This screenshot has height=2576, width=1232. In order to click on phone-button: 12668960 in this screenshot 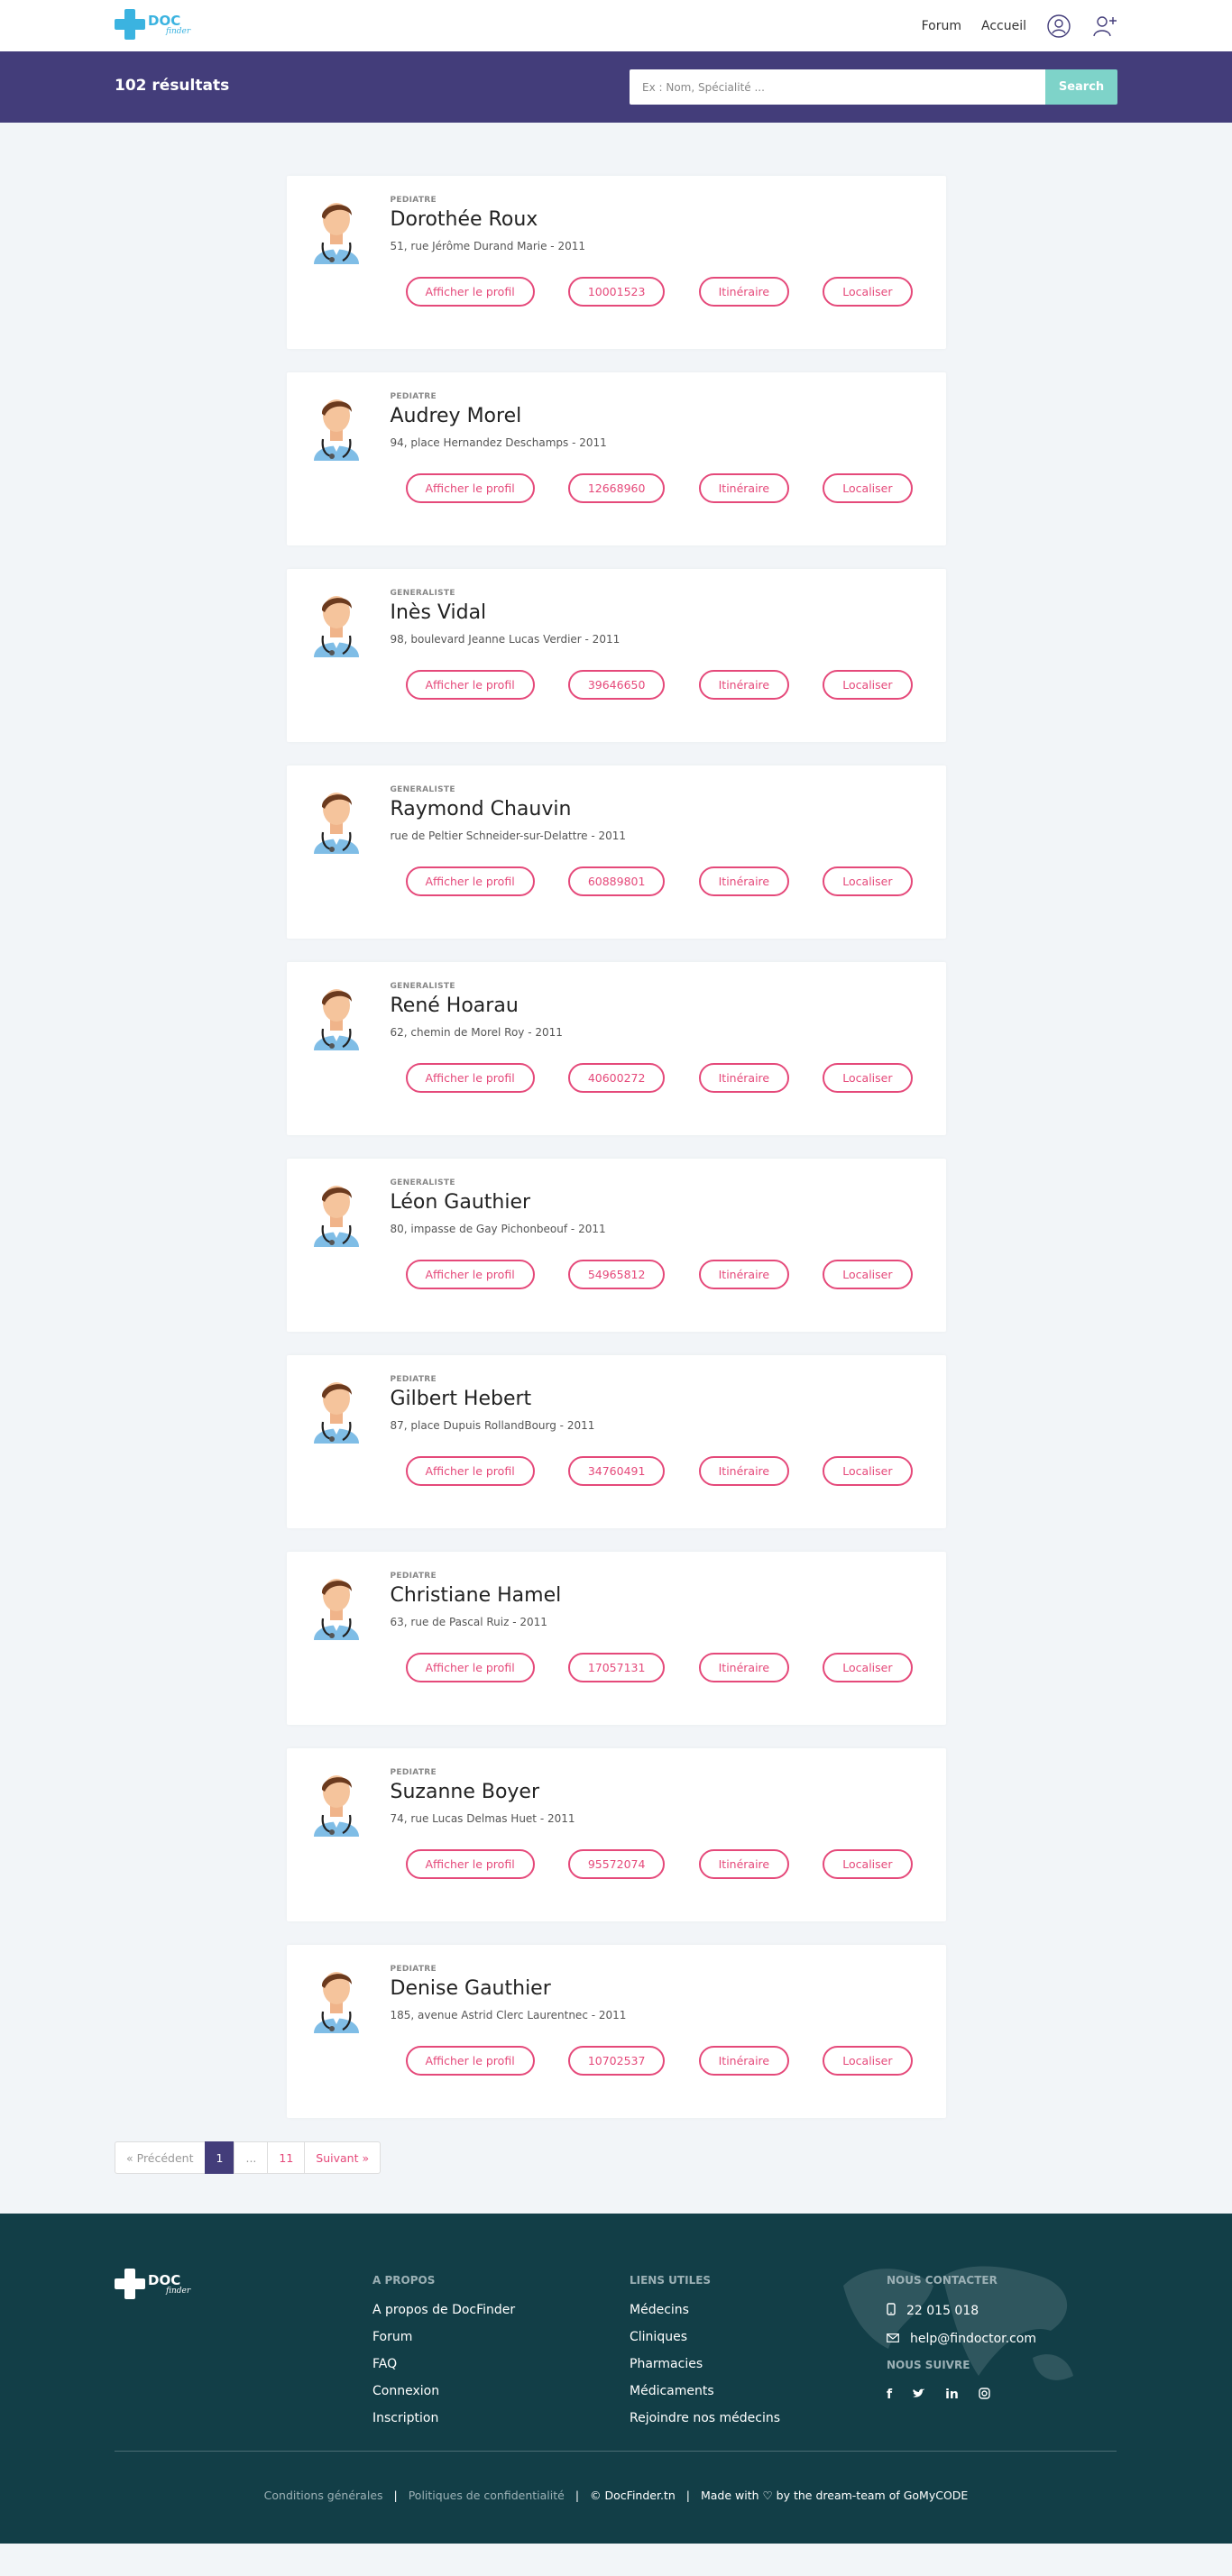, I will do `click(617, 488)`.